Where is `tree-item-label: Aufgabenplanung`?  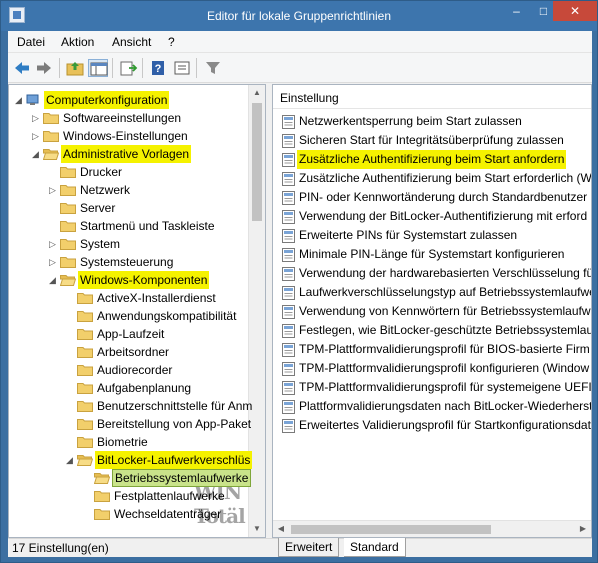
tree-item-label: Aufgabenplanung is located at coordinates (144, 388).